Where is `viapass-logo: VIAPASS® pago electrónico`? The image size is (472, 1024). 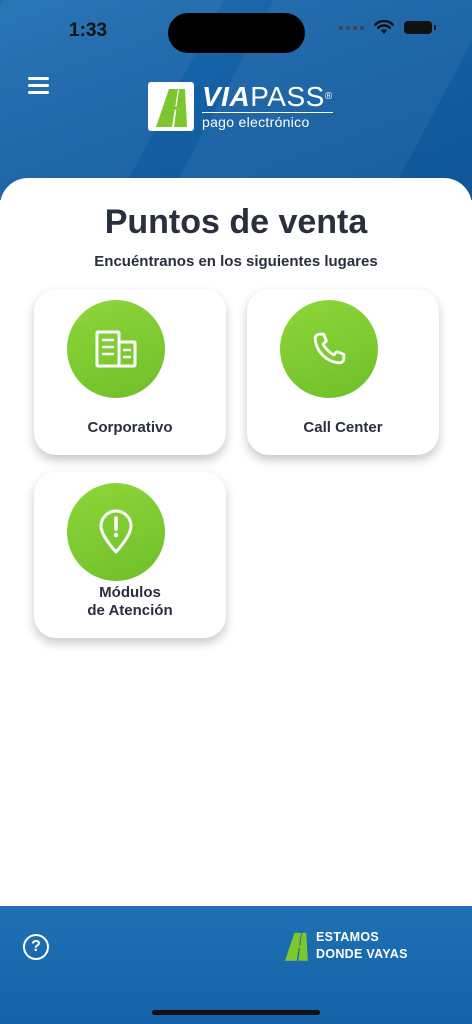 viapass-logo: VIAPASS® pago electrónico is located at coordinates (240, 106).